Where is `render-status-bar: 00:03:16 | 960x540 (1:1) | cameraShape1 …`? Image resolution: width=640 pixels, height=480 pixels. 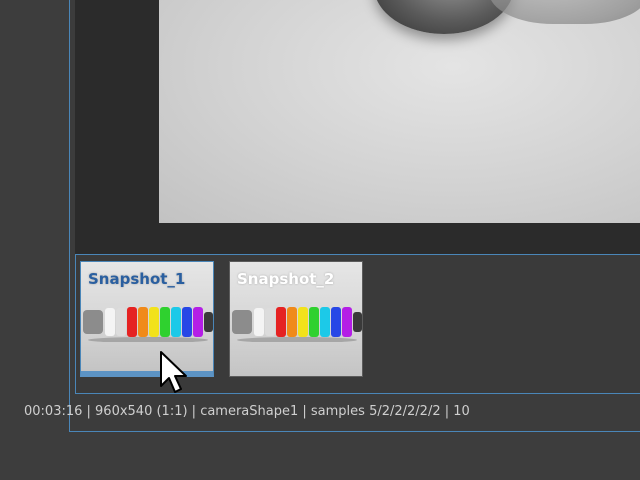 render-status-bar: 00:03:16 | 960x540 (1:1) | cameraShape1 … is located at coordinates (247, 411).